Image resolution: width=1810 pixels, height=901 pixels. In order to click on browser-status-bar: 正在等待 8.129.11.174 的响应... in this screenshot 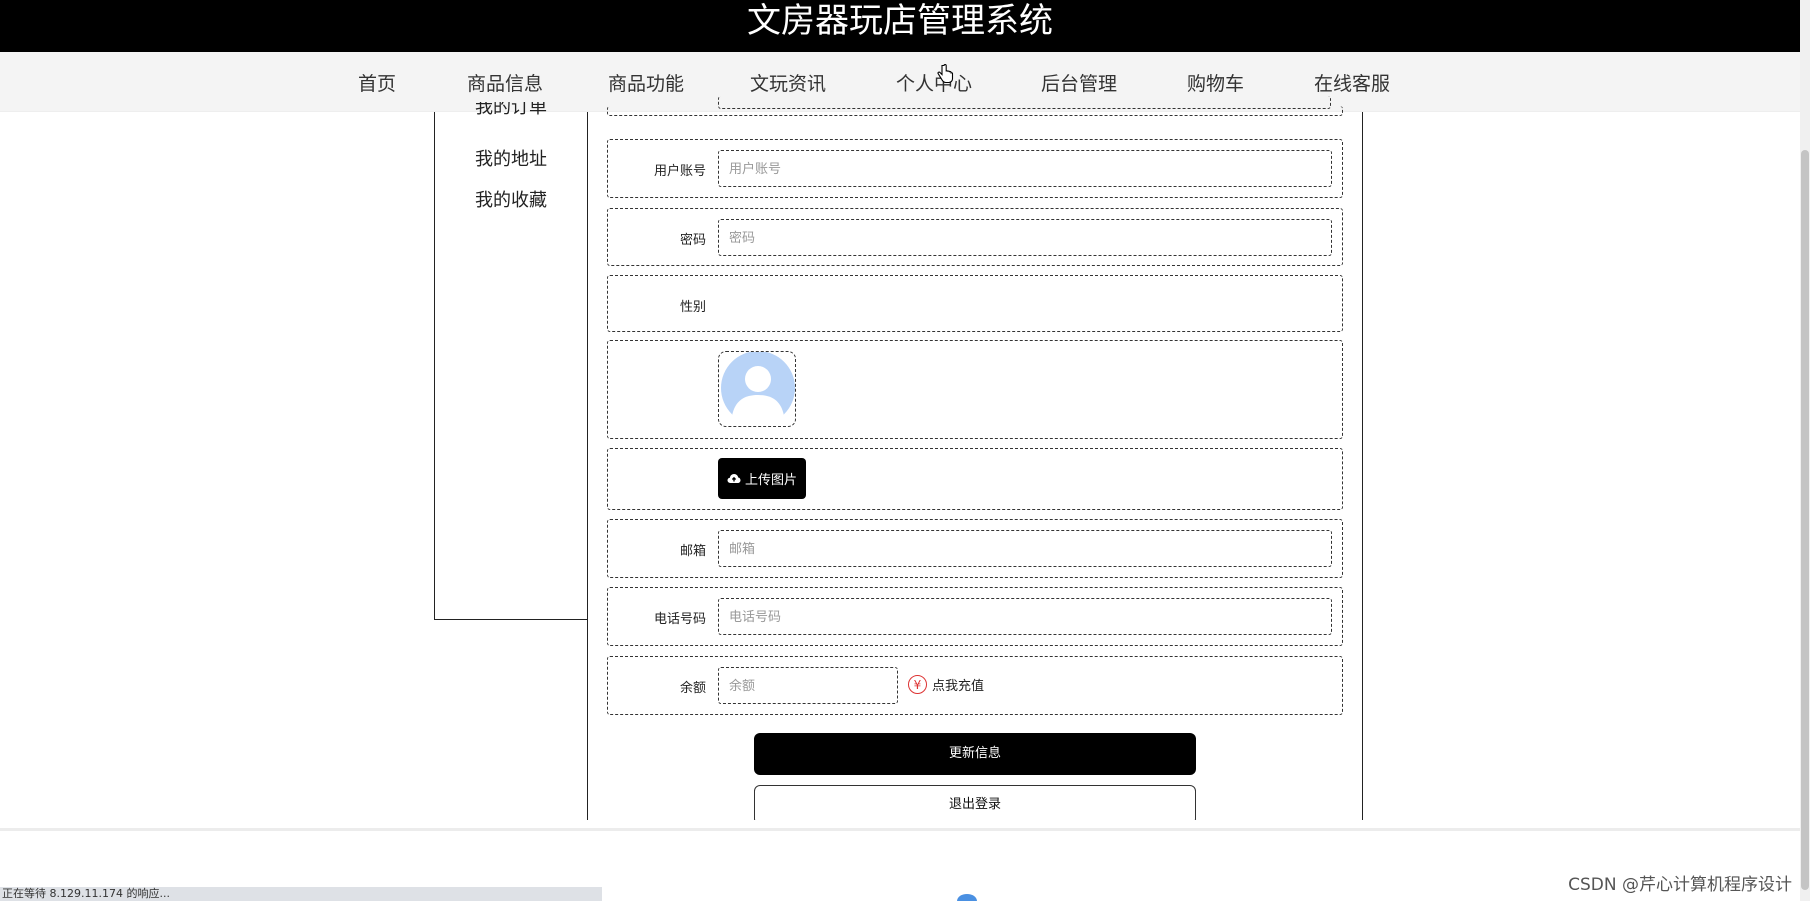, I will do `click(301, 894)`.